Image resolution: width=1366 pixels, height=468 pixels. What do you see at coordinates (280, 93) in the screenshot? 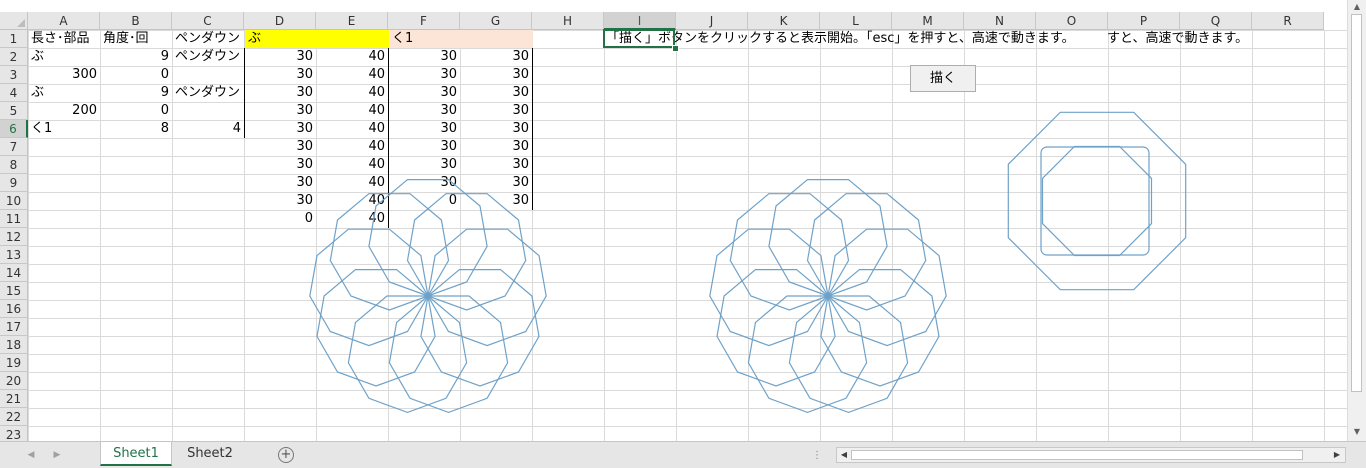
I see `cell-d4: 30` at bounding box center [280, 93].